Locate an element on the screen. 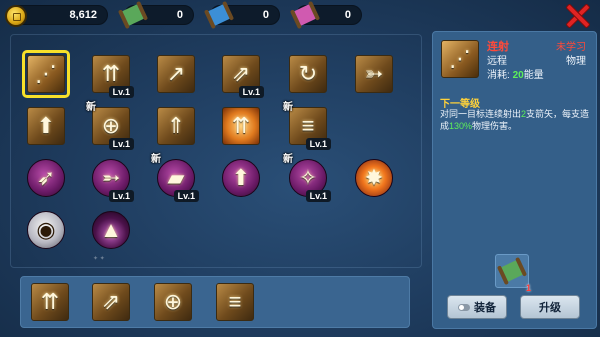 The width and height of the screenshot is (600, 337). skill-frame: ◉ is located at coordinates (46, 230).